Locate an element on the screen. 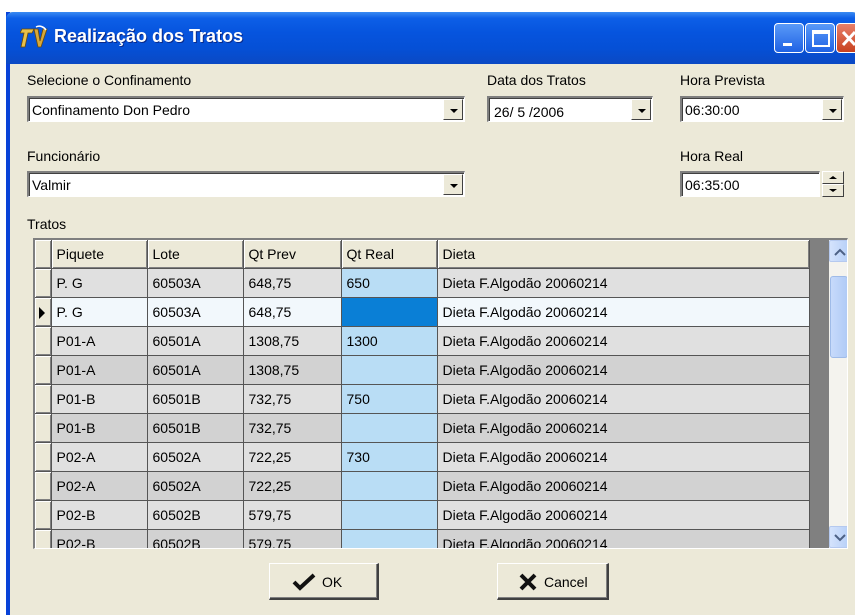 The width and height of the screenshot is (855, 615). column-header: Lote is located at coordinates (195, 254).